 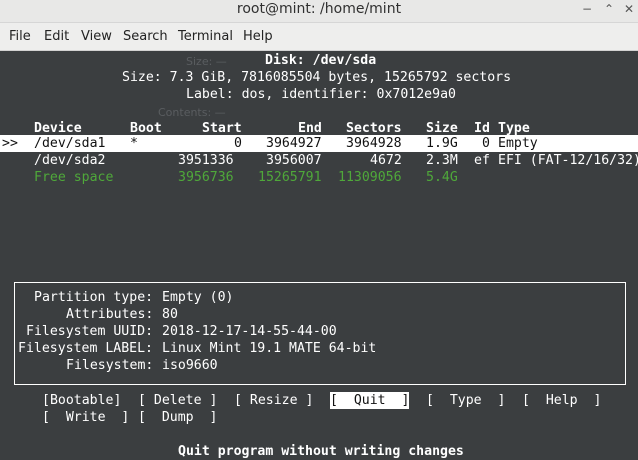 What do you see at coordinates (321, 60) in the screenshot?
I see `disk-header: Disk: /dev/sda` at bounding box center [321, 60].